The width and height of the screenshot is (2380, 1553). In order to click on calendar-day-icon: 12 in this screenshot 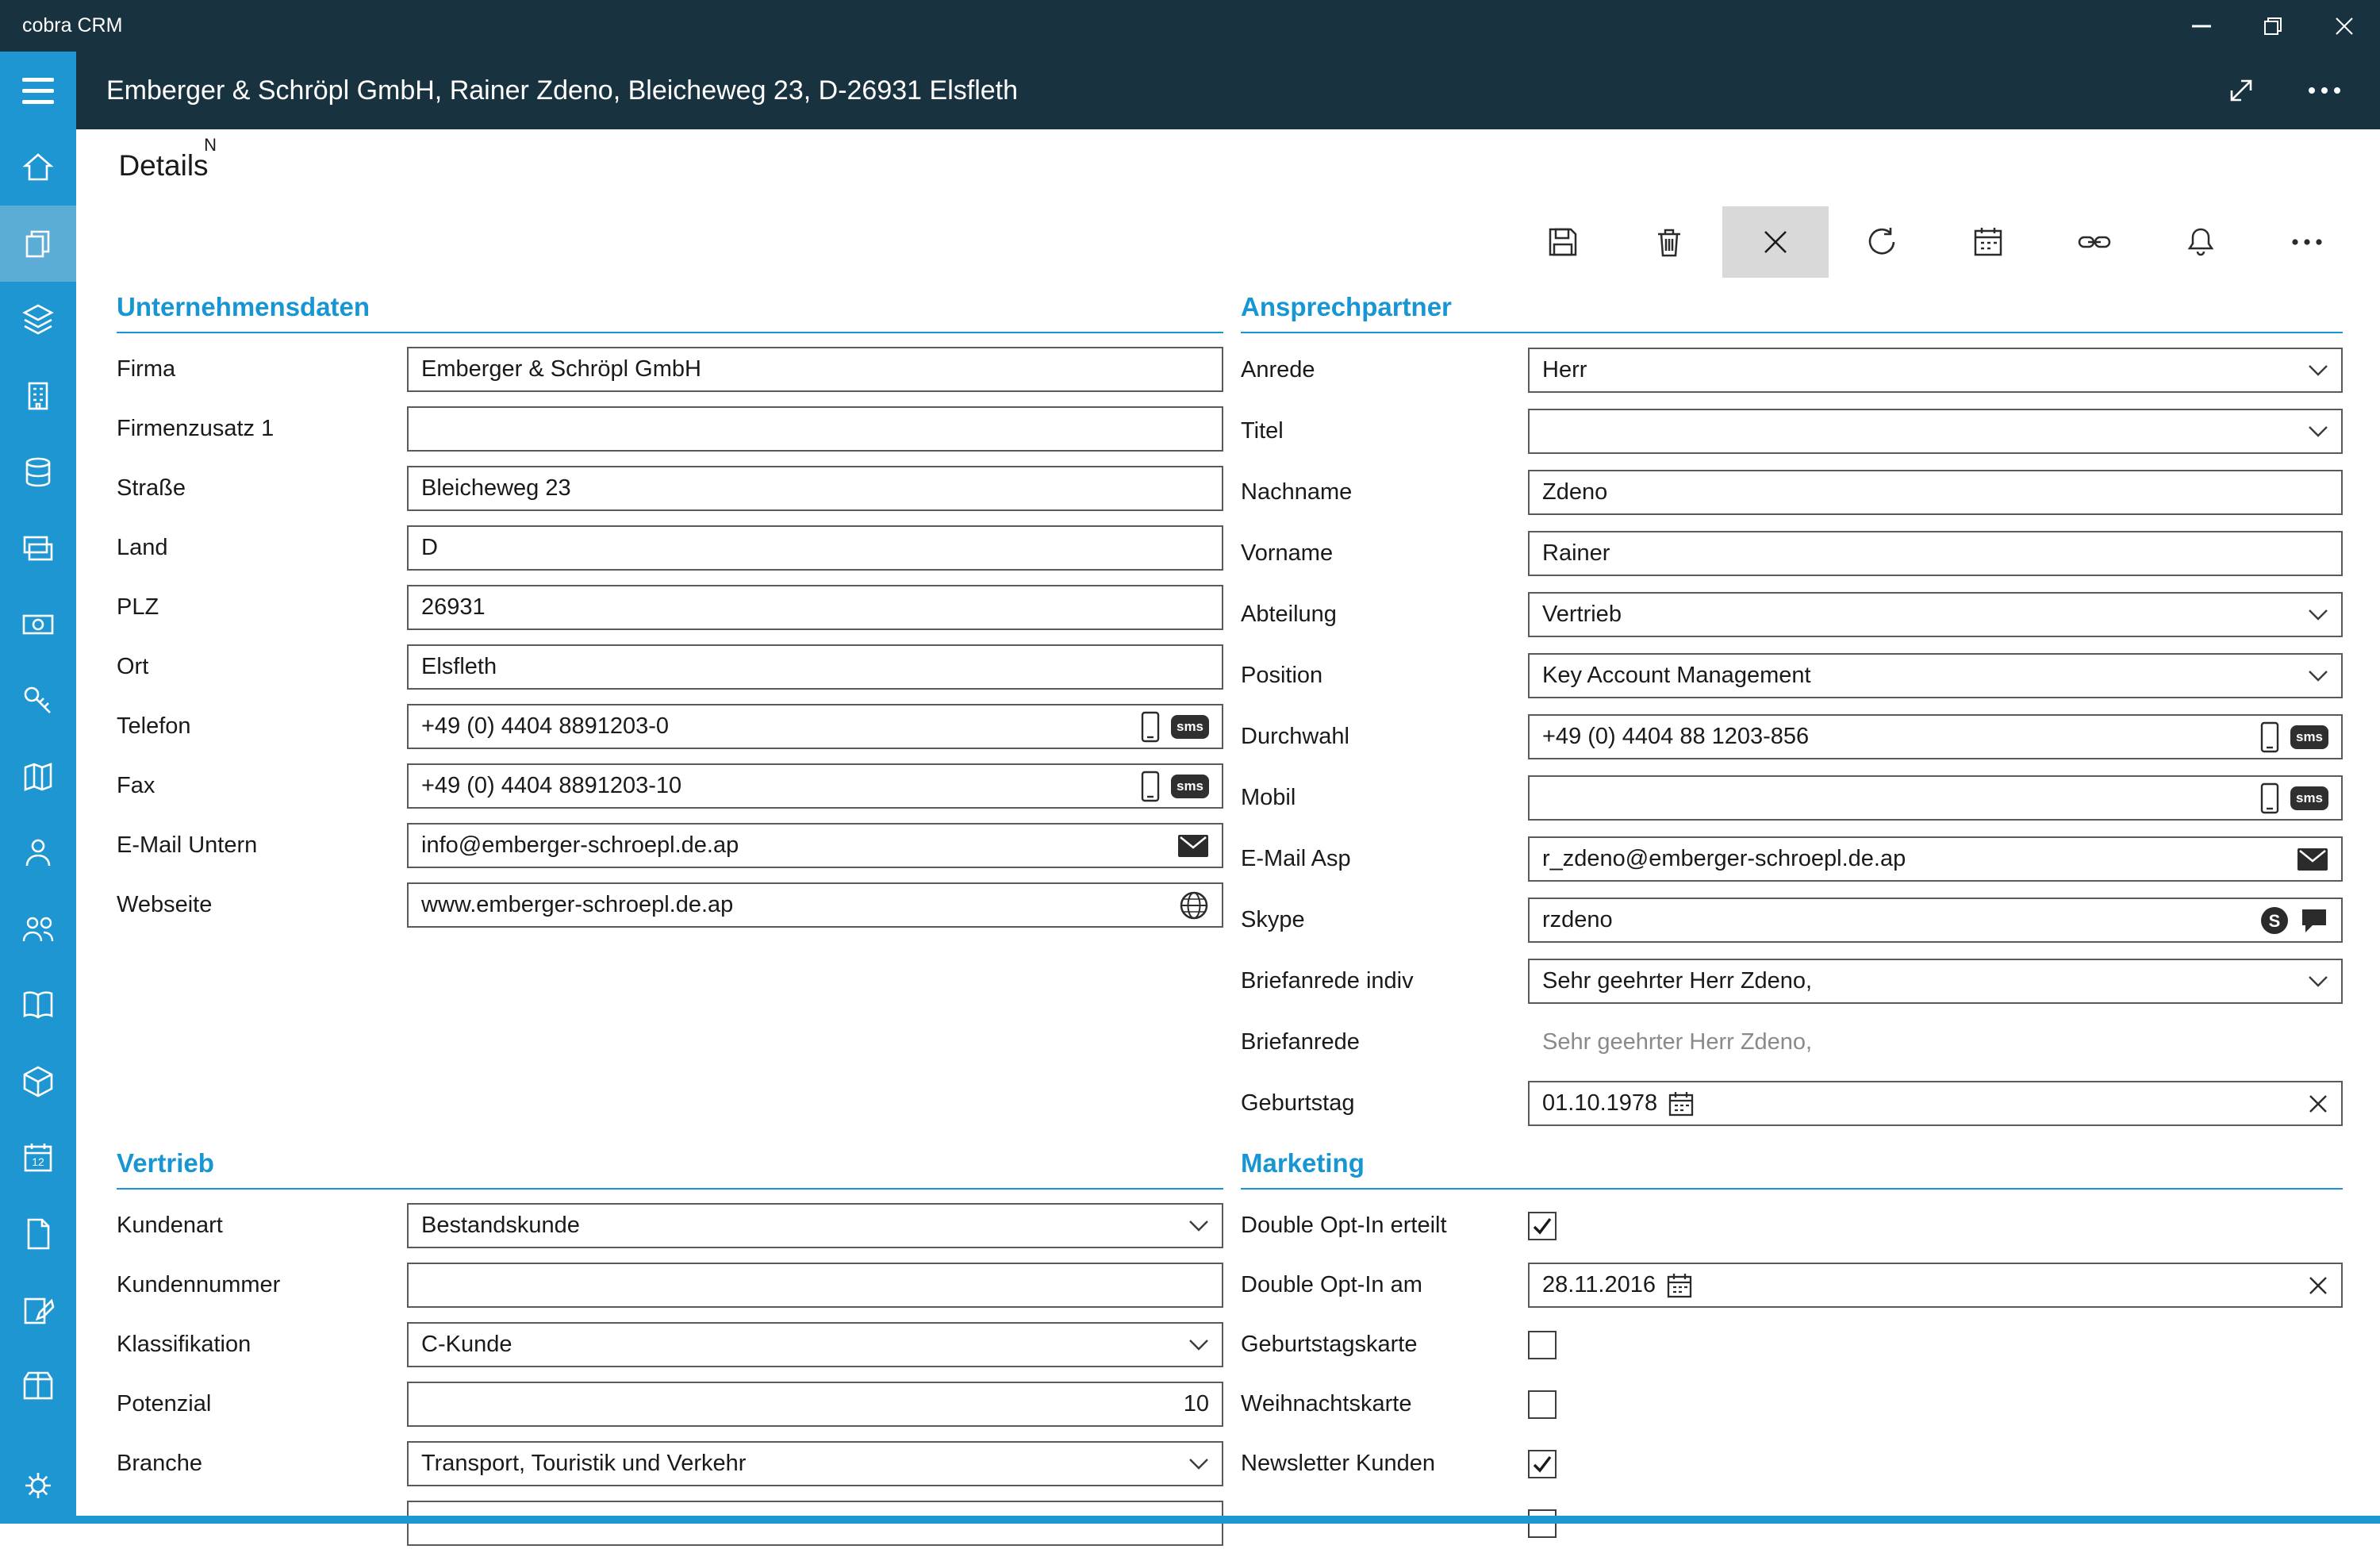, I will do `click(38, 1158)`.